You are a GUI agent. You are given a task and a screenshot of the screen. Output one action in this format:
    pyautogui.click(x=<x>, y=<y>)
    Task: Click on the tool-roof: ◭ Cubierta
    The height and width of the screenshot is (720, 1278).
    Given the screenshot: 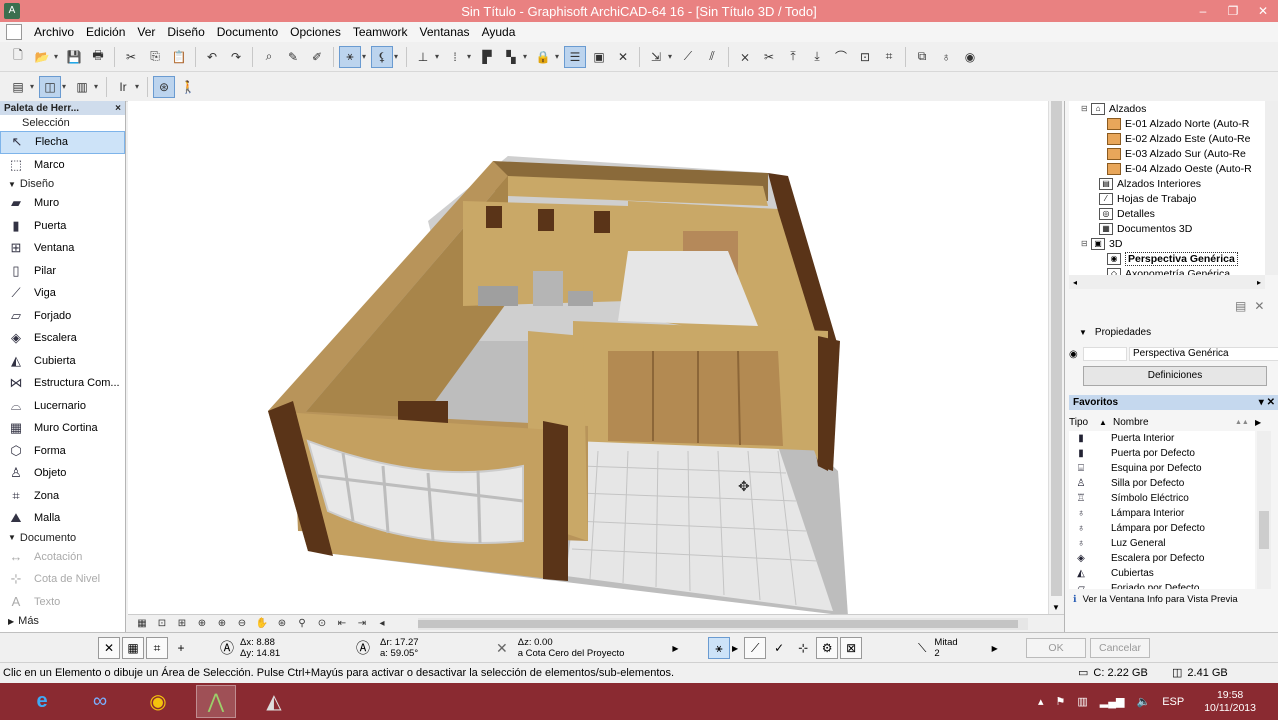 What is the action you would take?
    pyautogui.click(x=62, y=361)
    